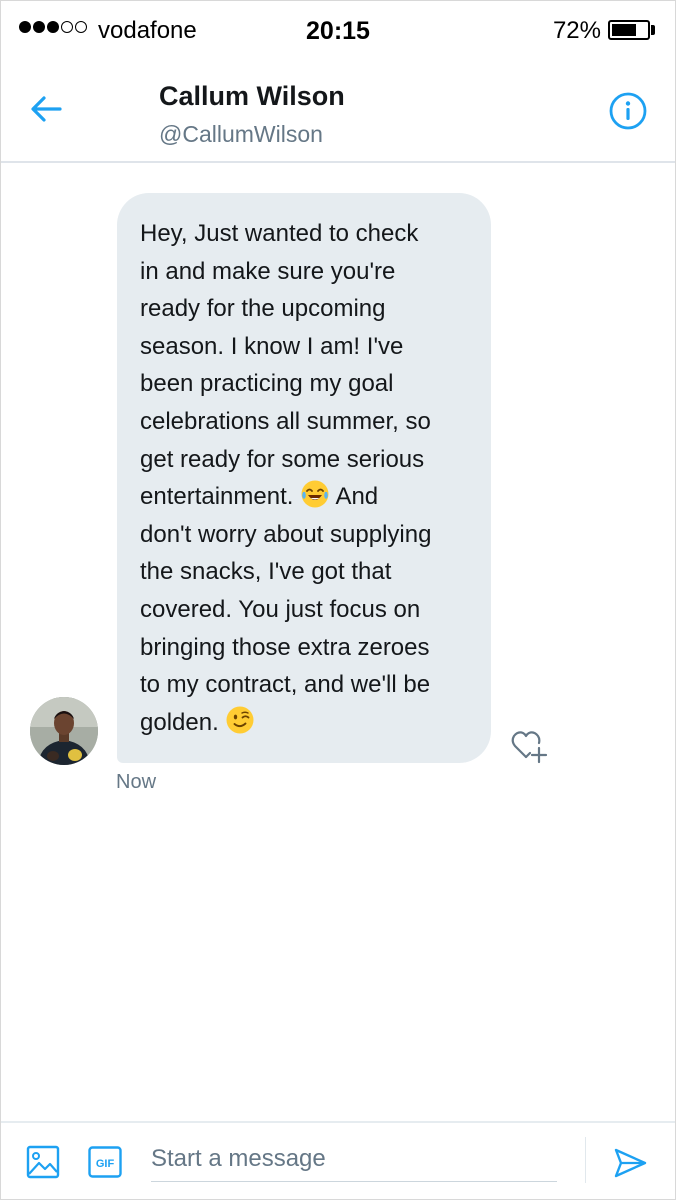 This screenshot has height=1201, width=676. I want to click on composer-divider, so click(585, 1160).